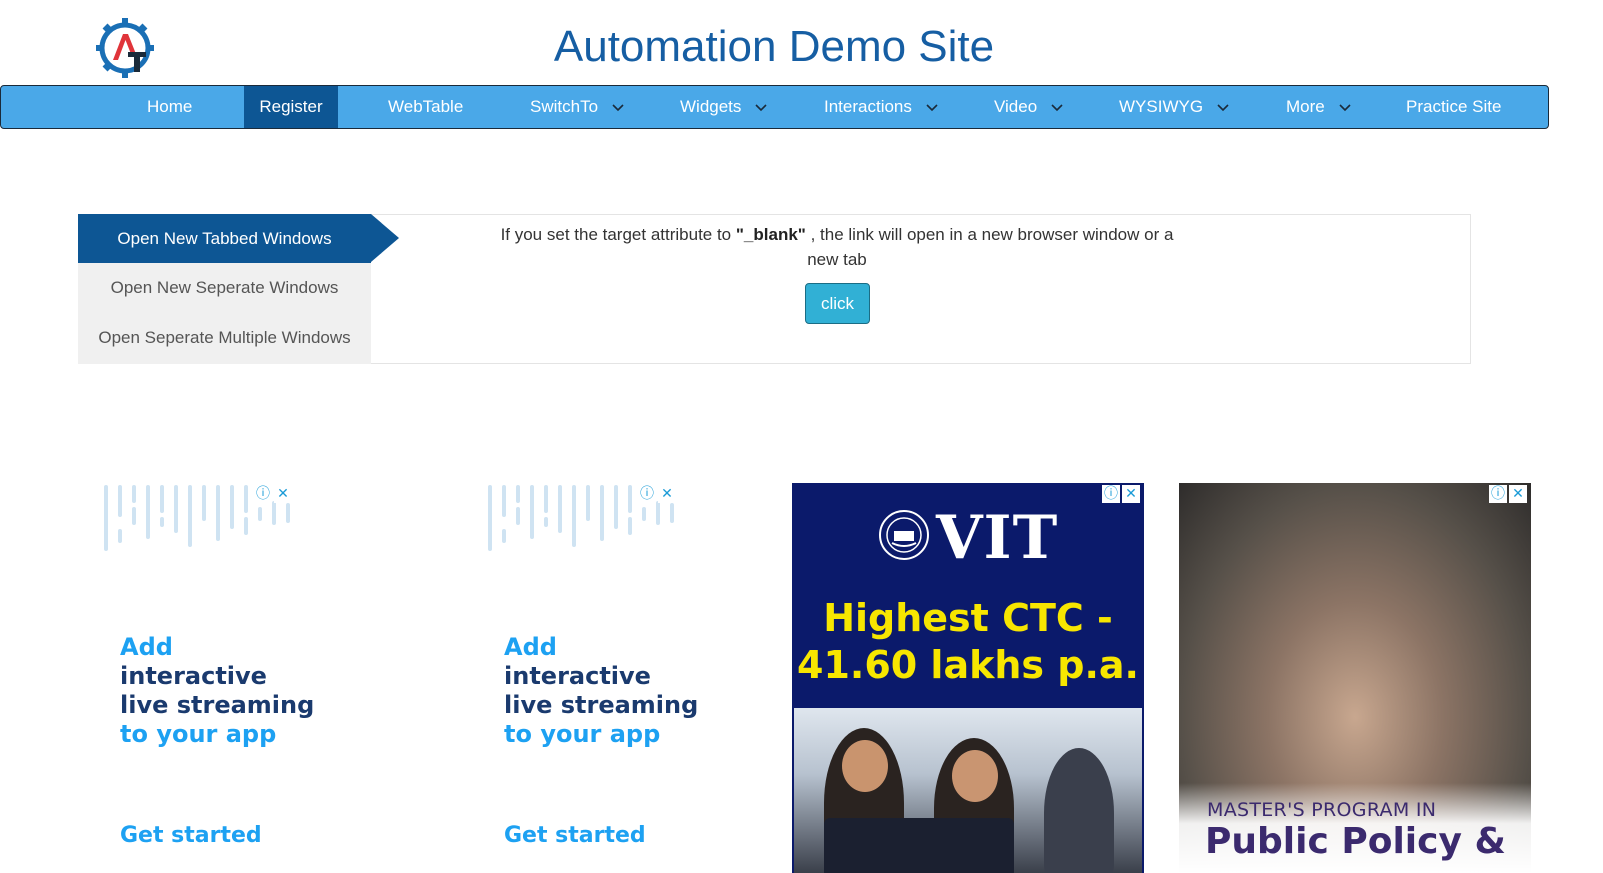 The image size is (1603, 873). I want to click on nav-practice-site: Practice Site, so click(1453, 107).